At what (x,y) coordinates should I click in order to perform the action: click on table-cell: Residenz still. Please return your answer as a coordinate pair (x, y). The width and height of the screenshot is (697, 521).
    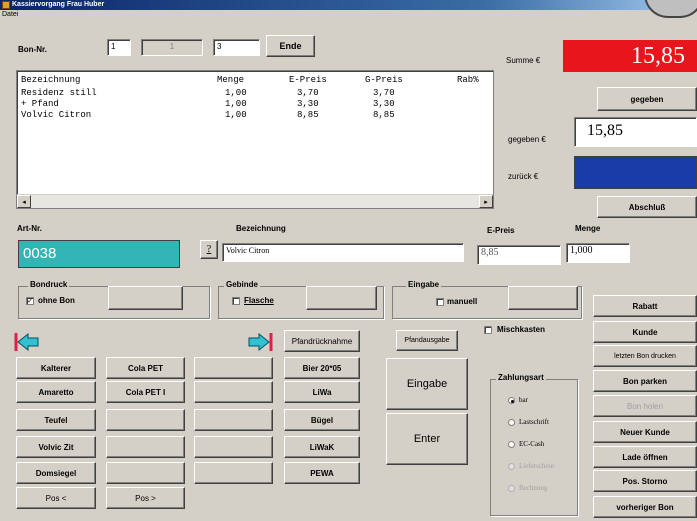
    Looking at the image, I should click on (59, 93).